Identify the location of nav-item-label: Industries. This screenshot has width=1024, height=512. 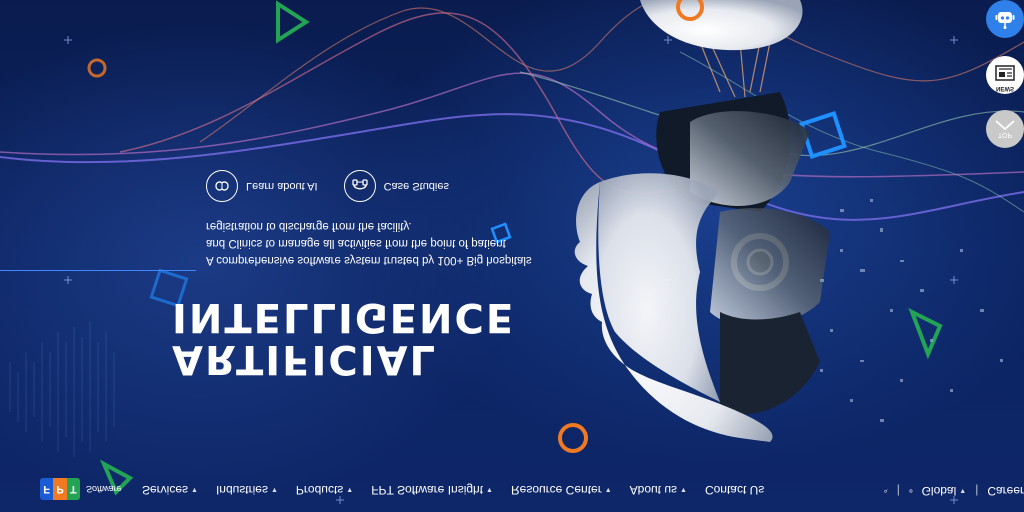
(241, 490).